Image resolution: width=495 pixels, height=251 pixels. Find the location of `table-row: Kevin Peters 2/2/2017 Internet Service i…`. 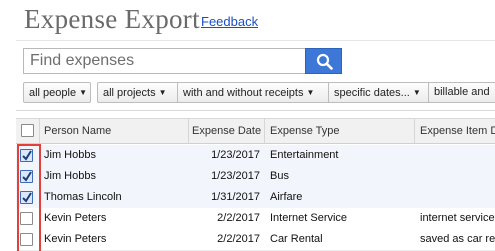

table-row: Kevin Peters 2/2/2017 Internet Service i… is located at coordinates (255, 219).